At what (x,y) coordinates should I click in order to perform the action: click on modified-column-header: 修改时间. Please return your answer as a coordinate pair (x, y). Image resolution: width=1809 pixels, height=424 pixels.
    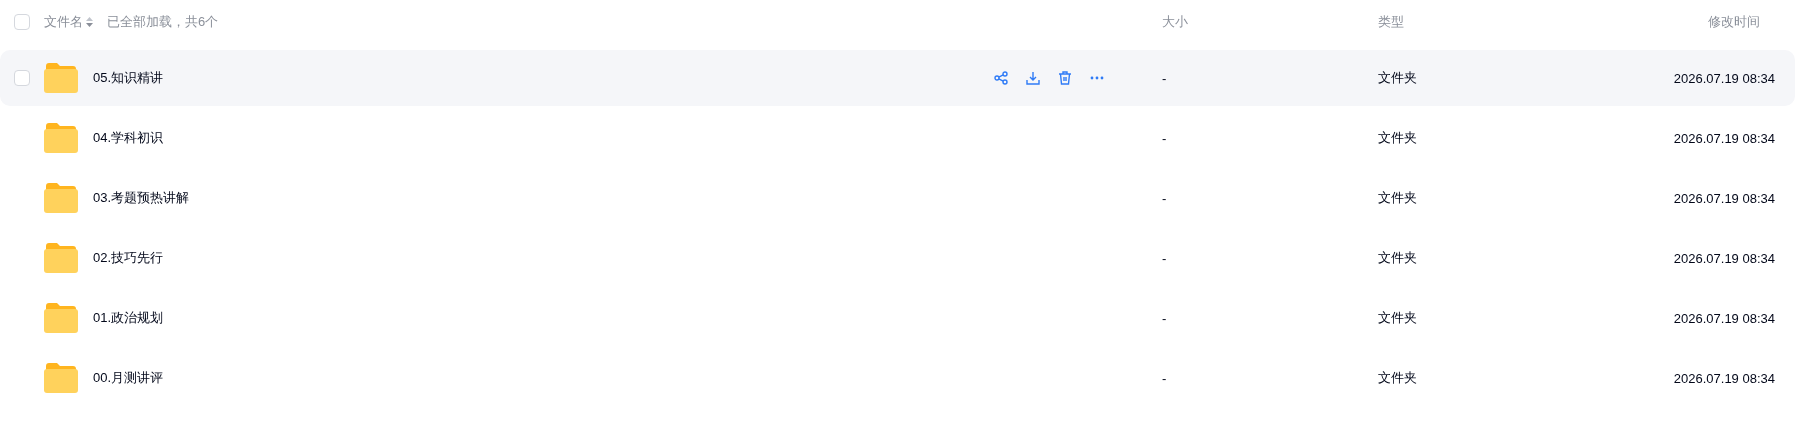
    Looking at the image, I should click on (1734, 22).